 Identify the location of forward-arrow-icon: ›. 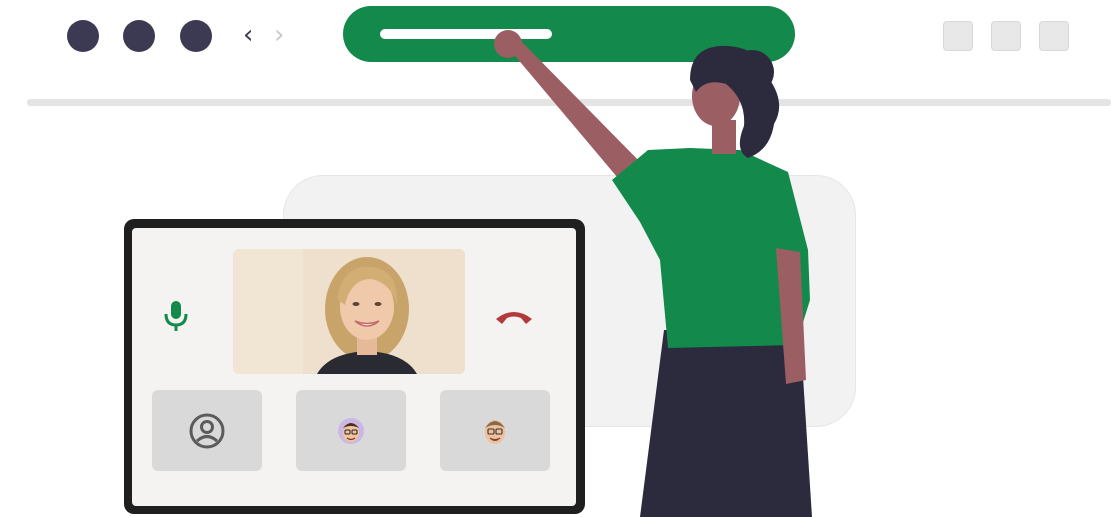
(279, 35).